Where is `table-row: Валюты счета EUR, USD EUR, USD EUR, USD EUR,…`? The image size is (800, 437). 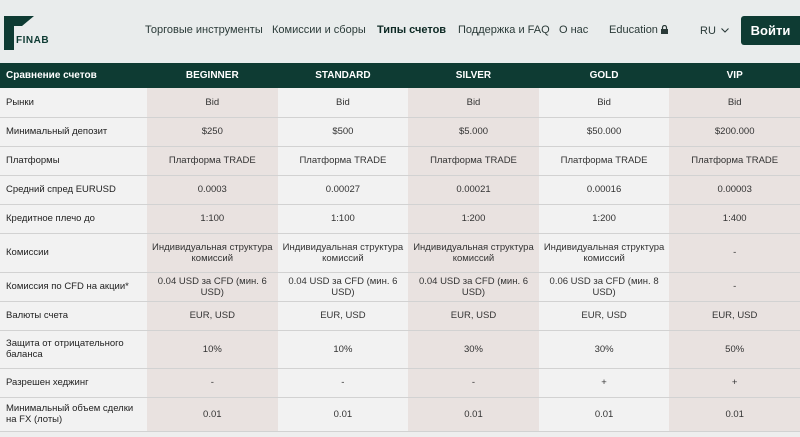
table-row: Валюты счета EUR, USD EUR, USD EUR, USD EUR,… is located at coordinates (400, 316).